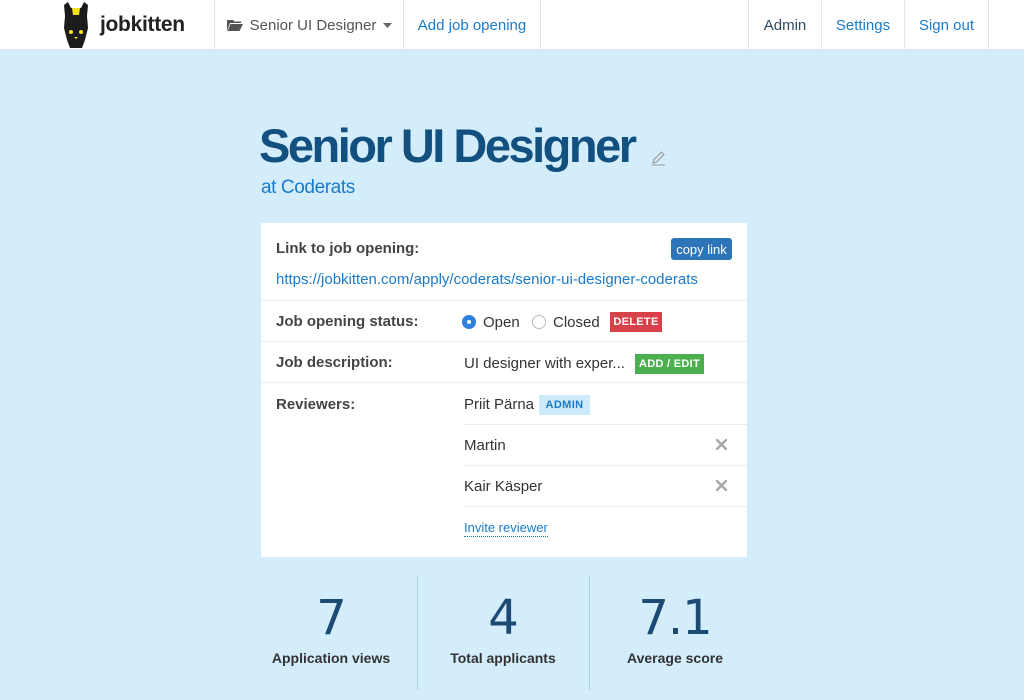 This screenshot has width=1024, height=700. Describe the element at coordinates (347, 321) in the screenshot. I see `status-label: Job opening status:` at that location.